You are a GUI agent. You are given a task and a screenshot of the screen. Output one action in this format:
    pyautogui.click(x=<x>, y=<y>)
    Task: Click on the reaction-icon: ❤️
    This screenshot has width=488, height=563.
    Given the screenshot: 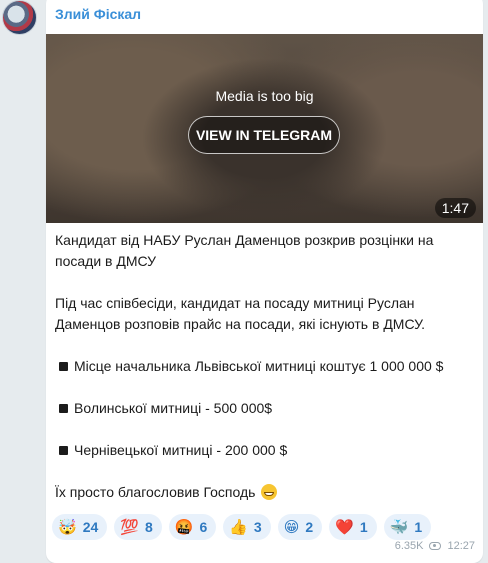 What is the action you would take?
    pyautogui.click(x=344, y=527)
    